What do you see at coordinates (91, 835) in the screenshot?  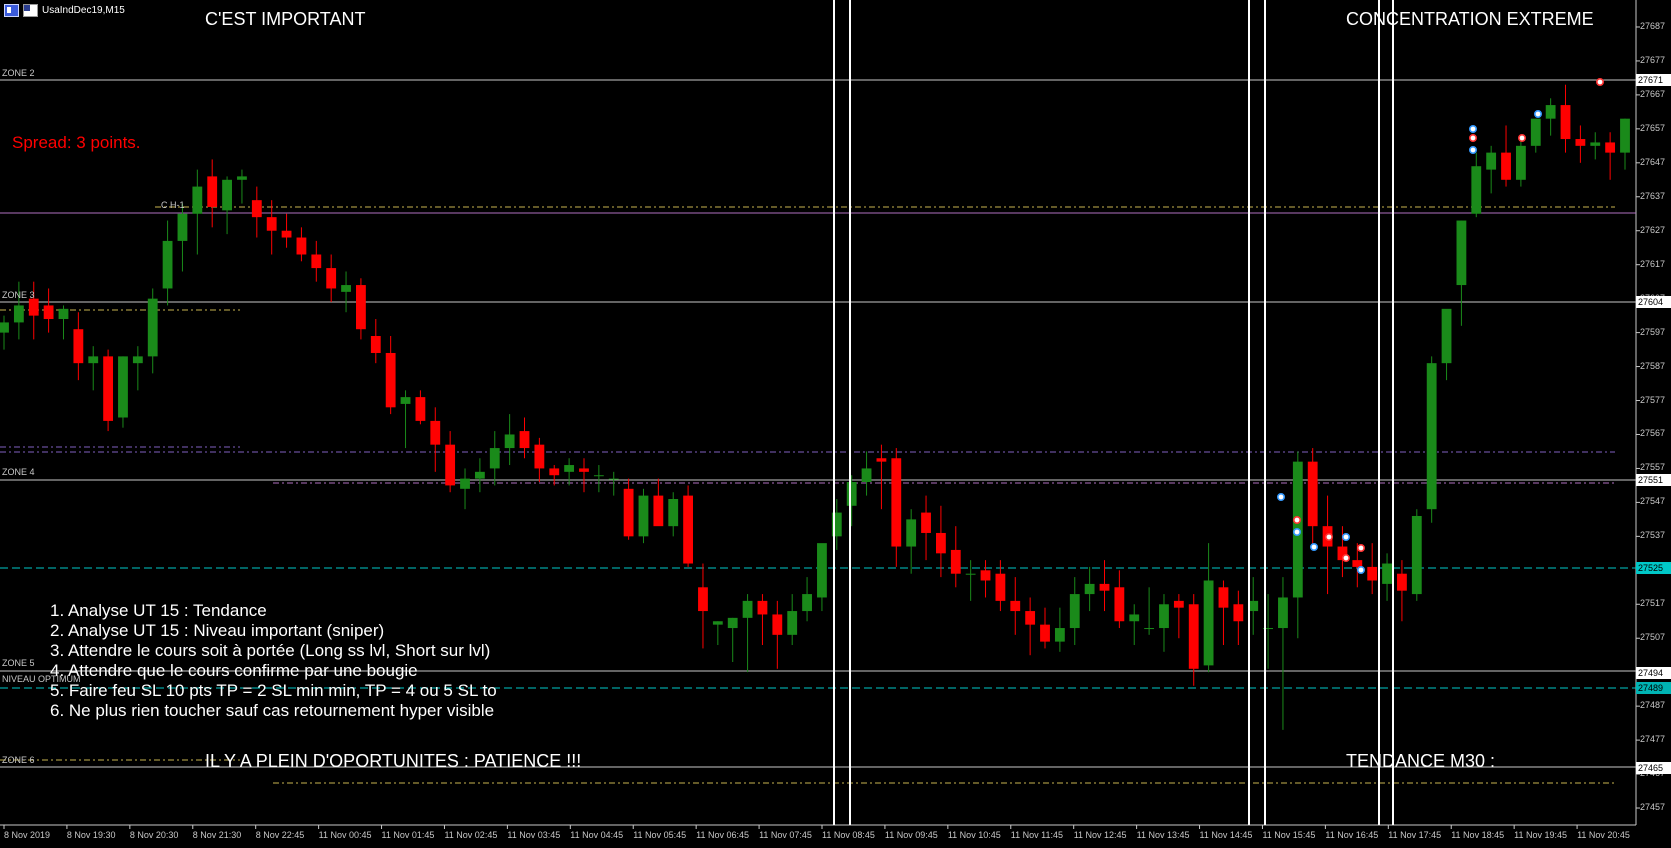 I see `time-tick-label: 8 Nov 19:30` at bounding box center [91, 835].